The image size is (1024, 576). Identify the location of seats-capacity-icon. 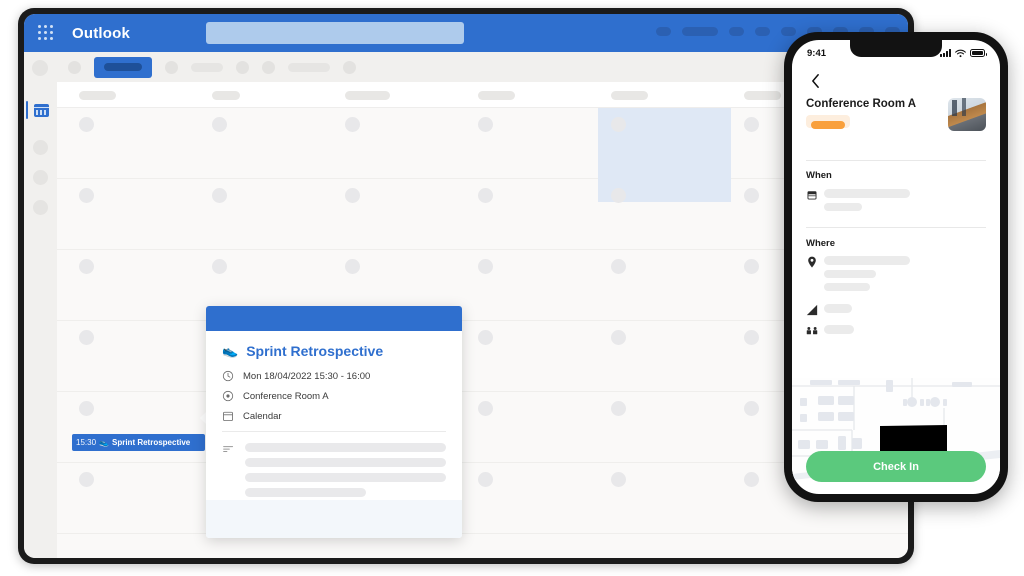
(812, 331).